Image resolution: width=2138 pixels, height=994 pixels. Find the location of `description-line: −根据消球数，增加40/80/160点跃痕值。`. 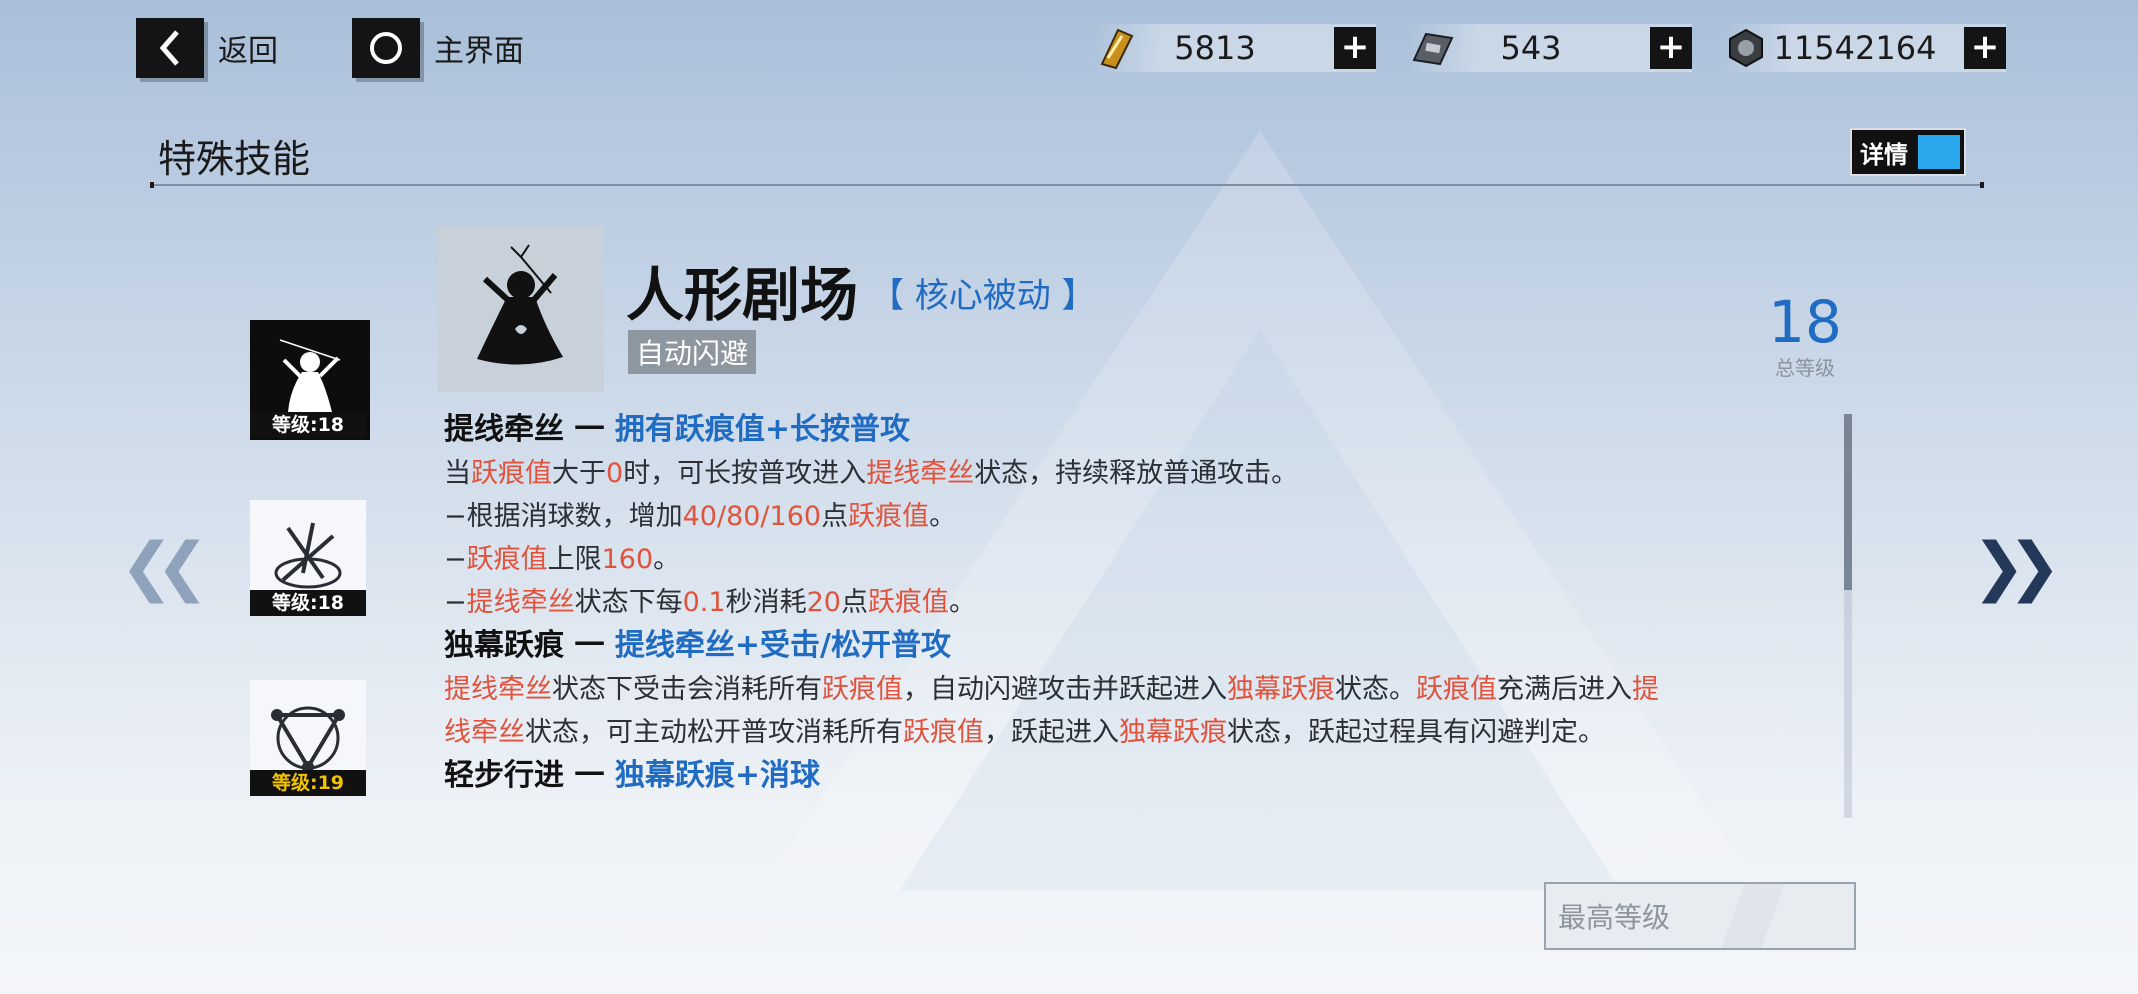

description-line: −根据消球数，增加40/80/160点跃痕值。 is located at coordinates (1129, 516).